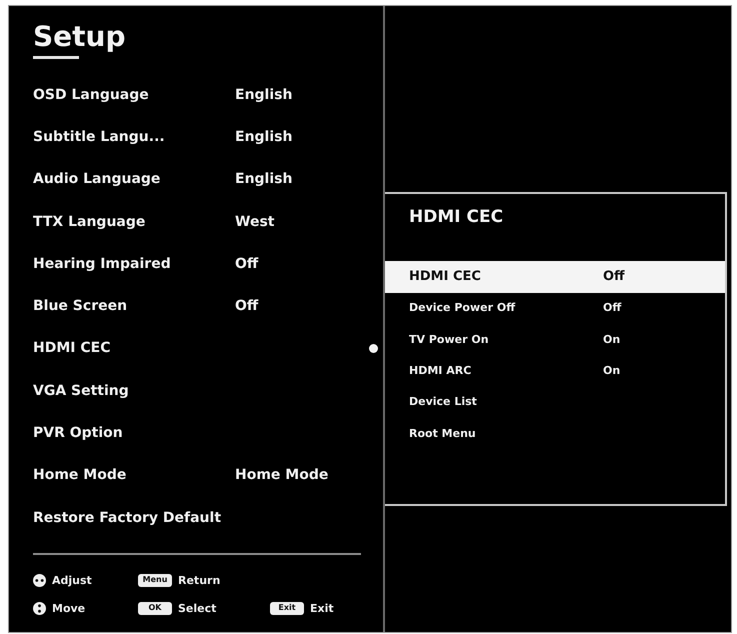 The image size is (737, 634). Describe the element at coordinates (449, 340) in the screenshot. I see `submenu-item-label: TV Power On` at that location.